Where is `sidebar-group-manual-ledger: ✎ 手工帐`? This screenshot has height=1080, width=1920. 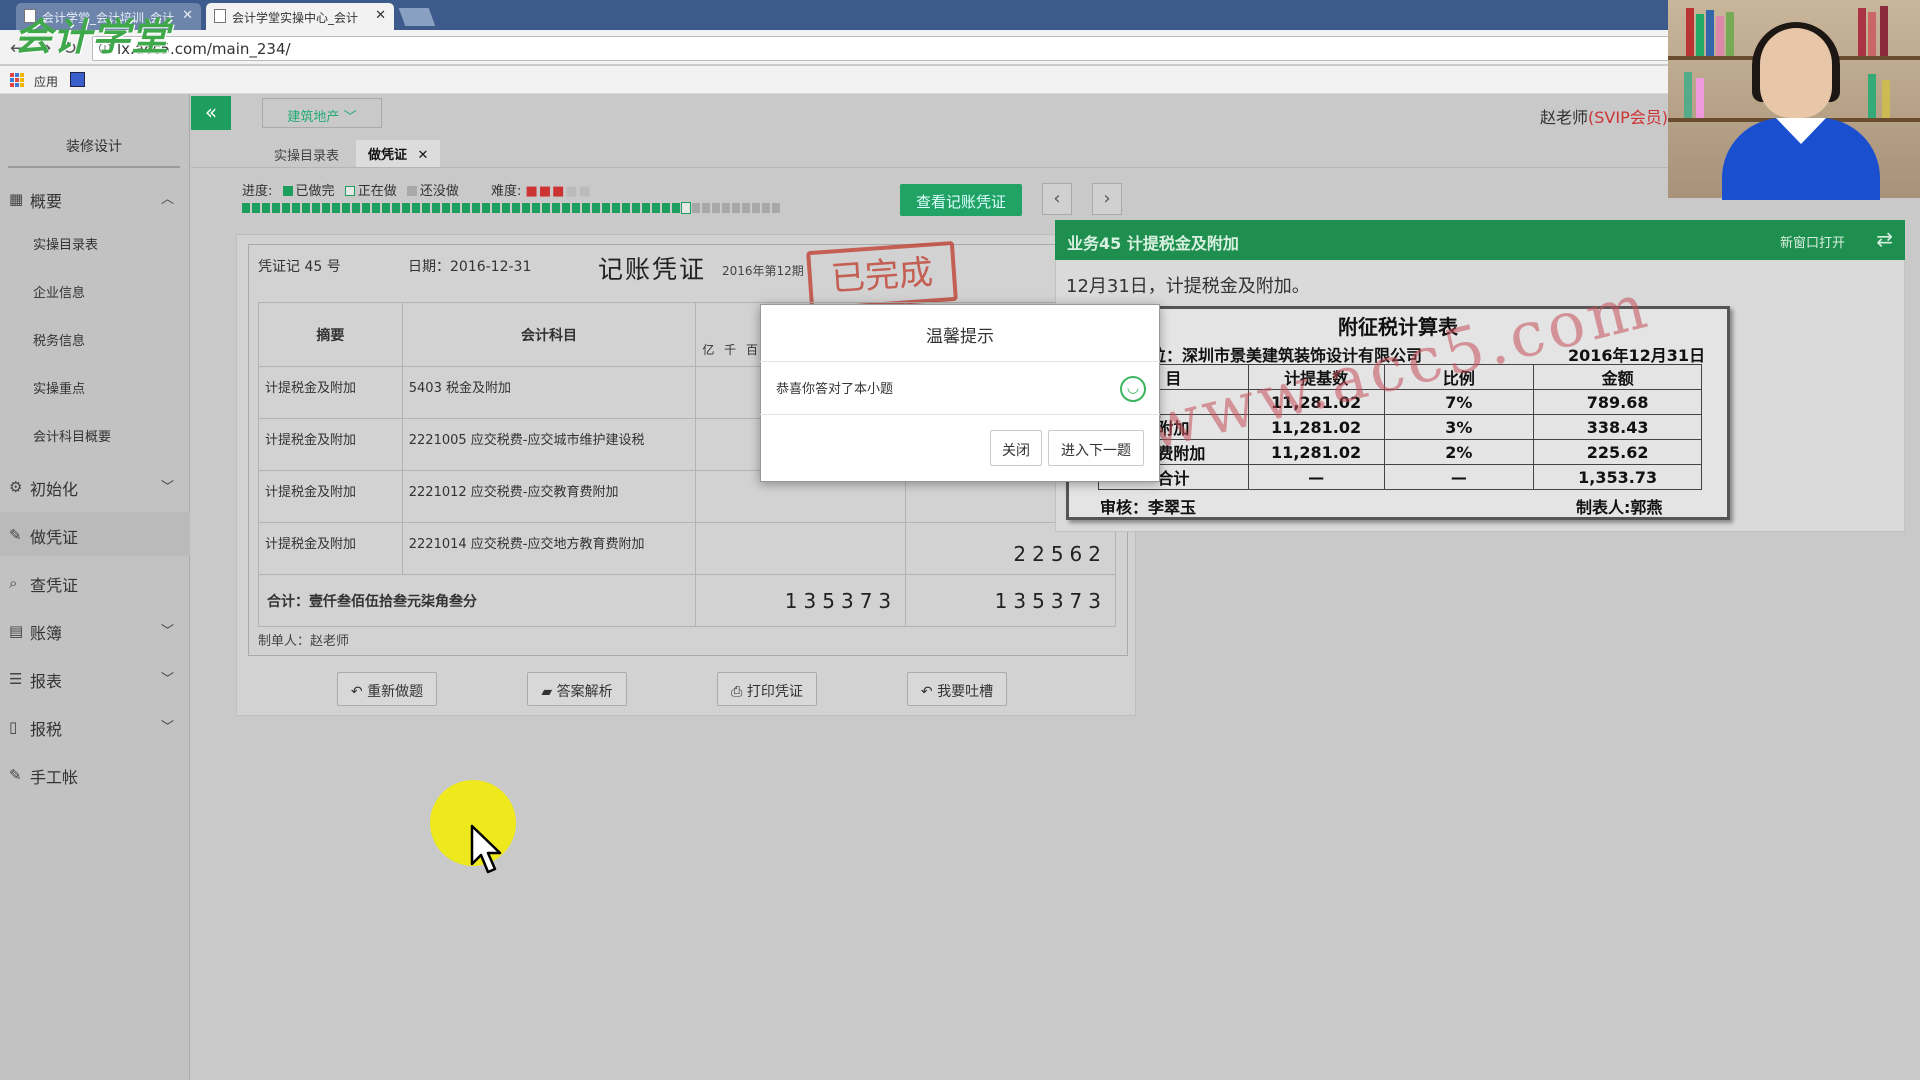 sidebar-group-manual-ledger: ✎ 手工帐 is located at coordinates (95, 774).